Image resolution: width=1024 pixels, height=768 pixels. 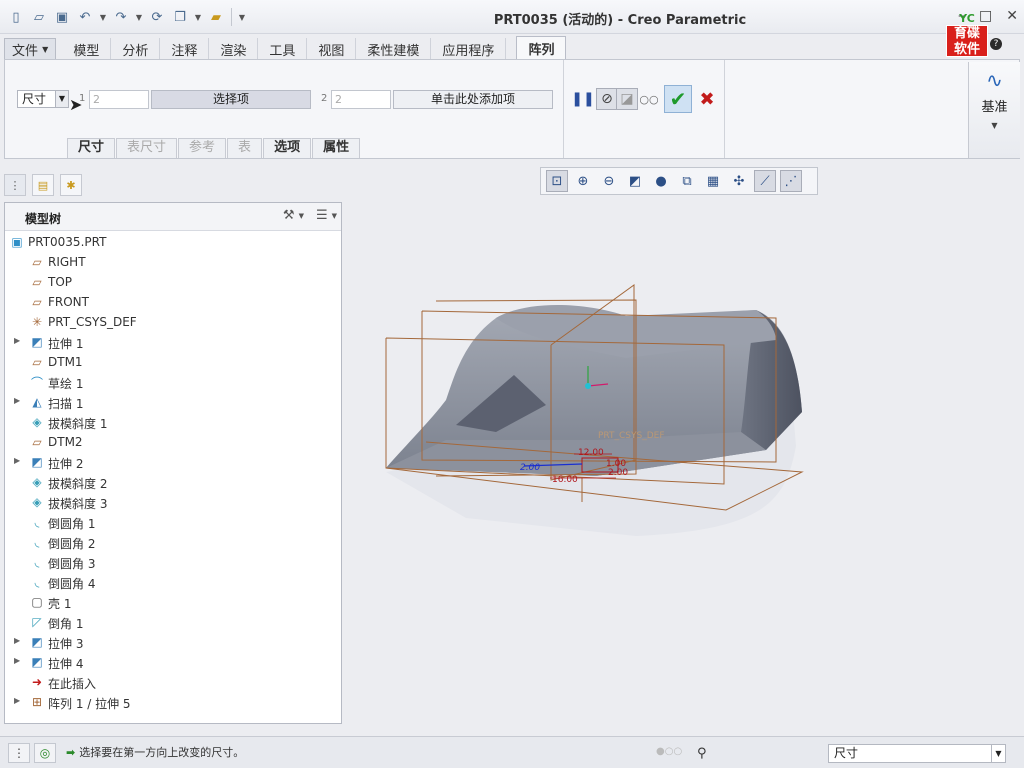 I want to click on direction-1-collector: 选择项, so click(x=231, y=99).